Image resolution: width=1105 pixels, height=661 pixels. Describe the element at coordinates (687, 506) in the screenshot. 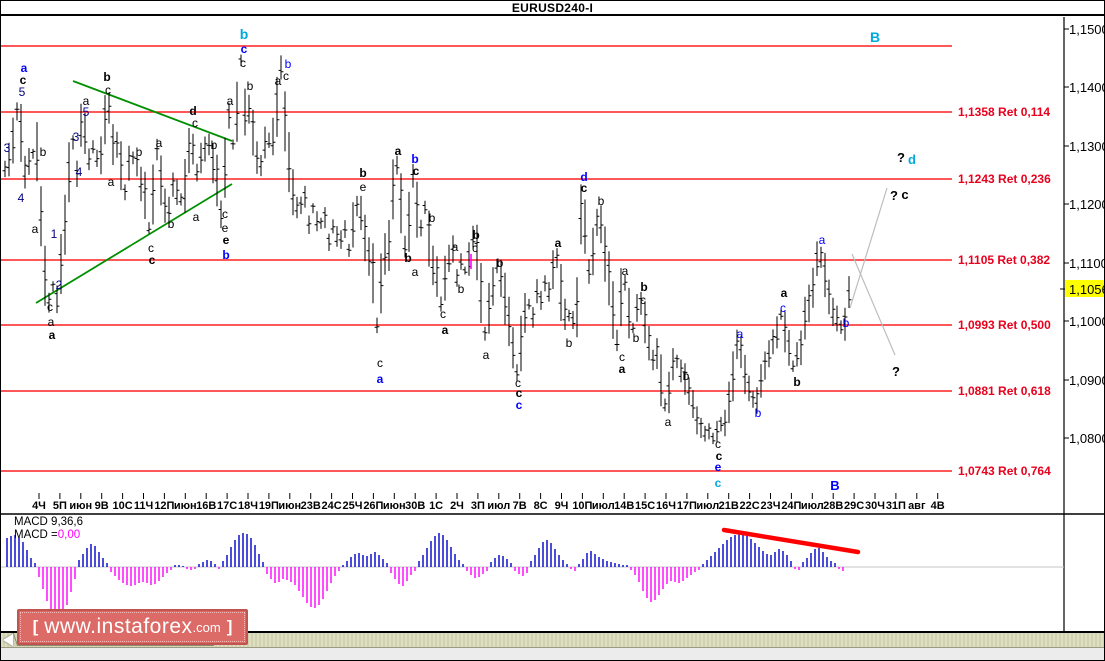

I see `x-axis-label: 17П` at that location.